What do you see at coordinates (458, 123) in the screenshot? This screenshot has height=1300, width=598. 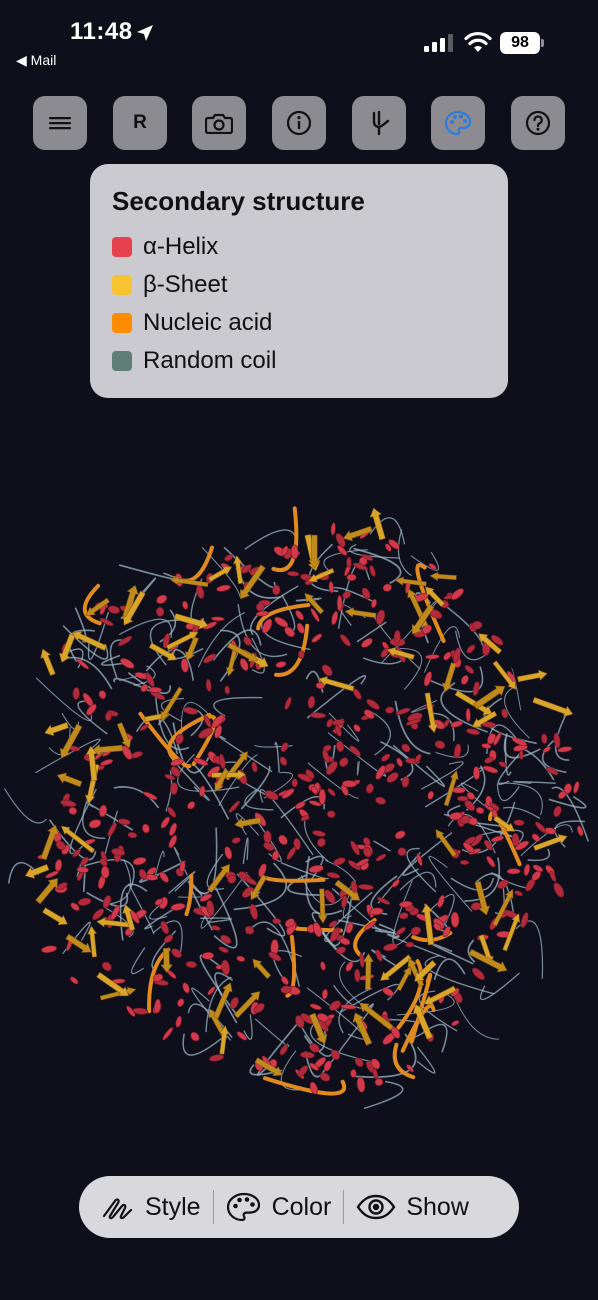 I see `palette-button` at bounding box center [458, 123].